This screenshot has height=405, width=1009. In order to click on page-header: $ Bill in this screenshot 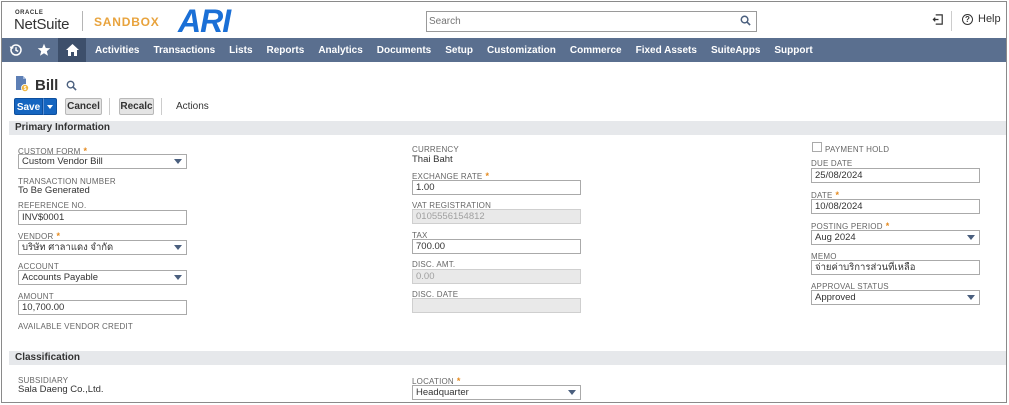, I will do `click(46, 85)`.